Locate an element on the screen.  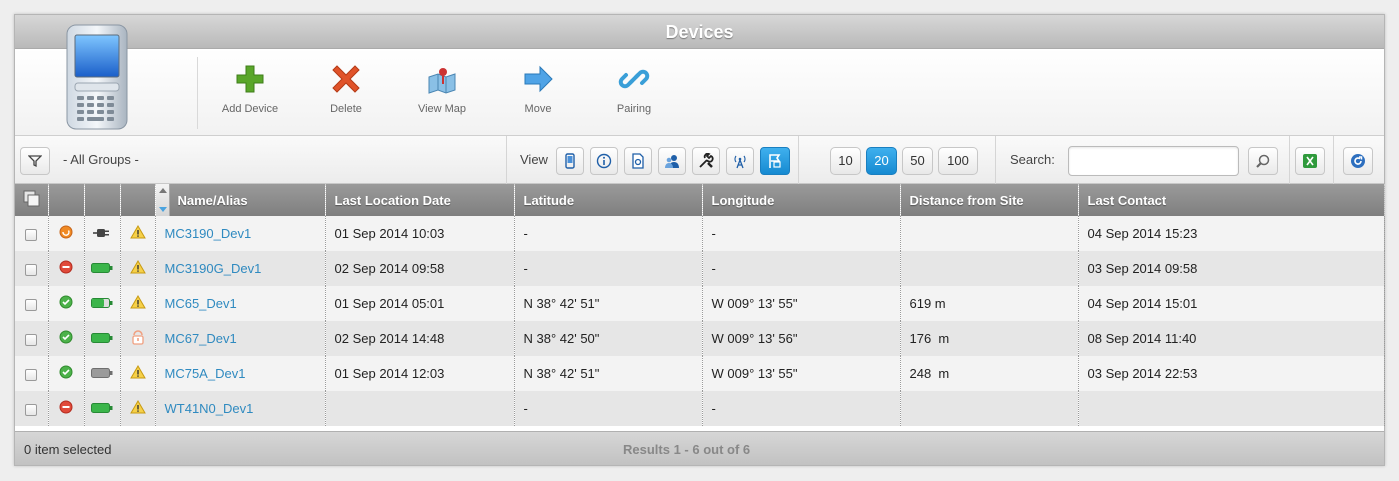
view-apps-button is located at coordinates (638, 161).